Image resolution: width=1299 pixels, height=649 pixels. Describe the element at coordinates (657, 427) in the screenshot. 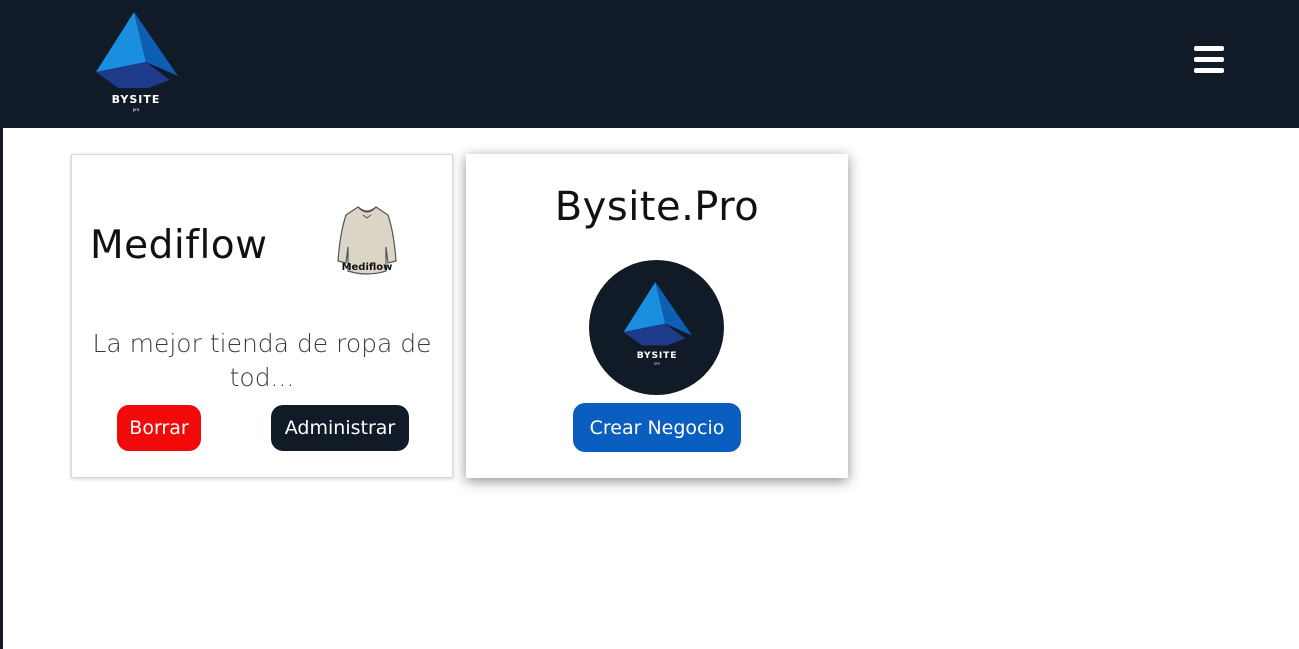

I see `create-business-button: Crear Negocio` at that location.